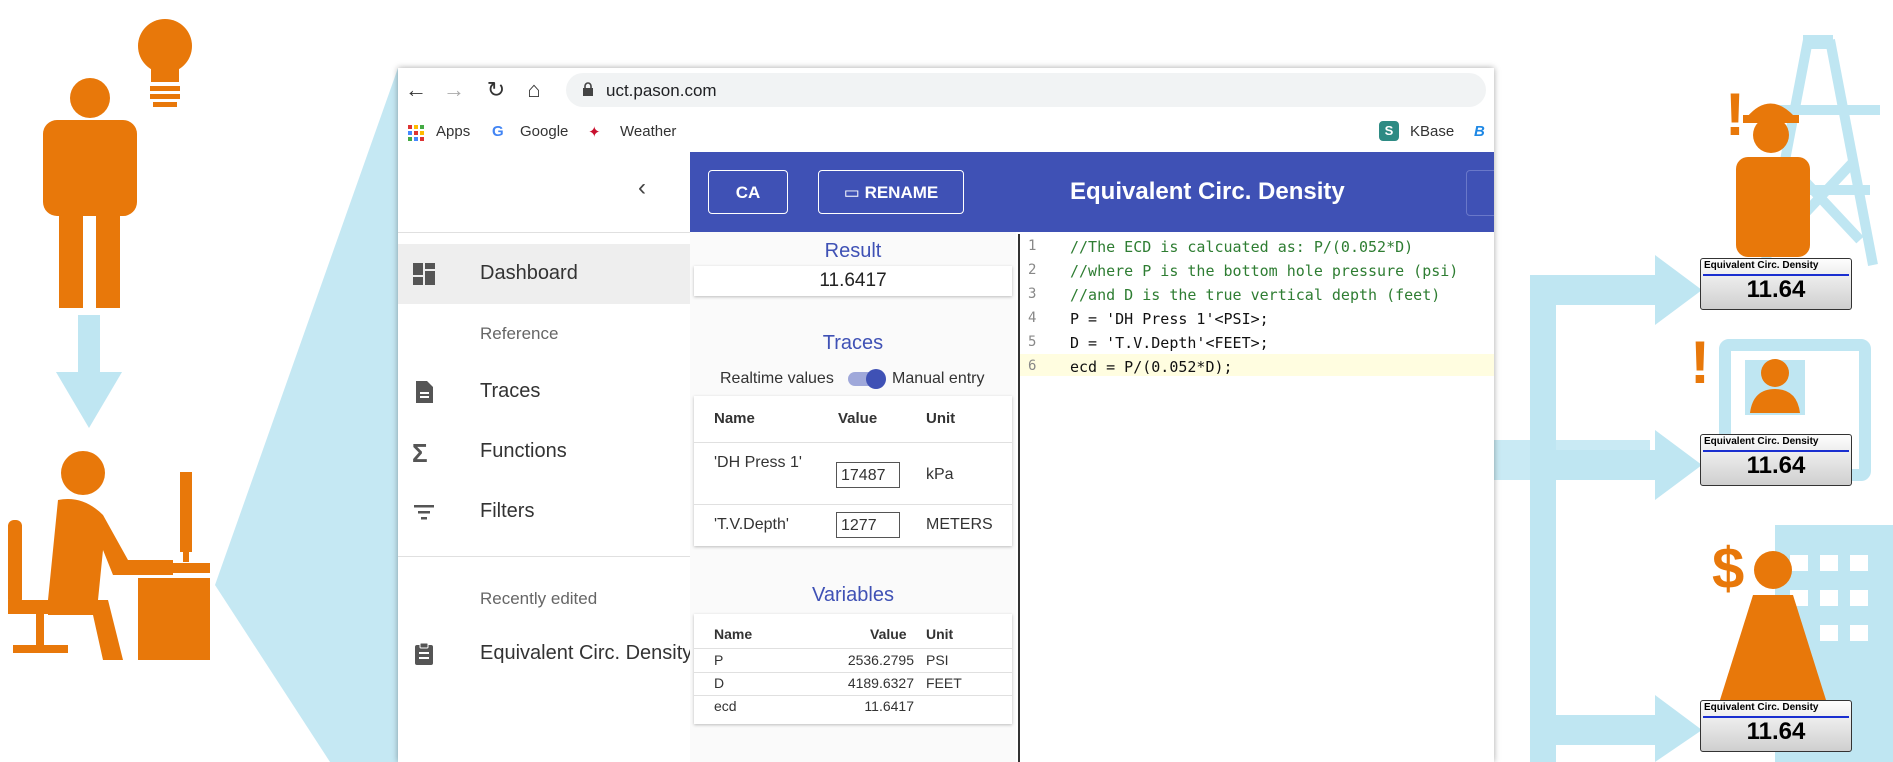 This screenshot has height=762, width=1893. I want to click on trace-unit: METERS, so click(959, 524).